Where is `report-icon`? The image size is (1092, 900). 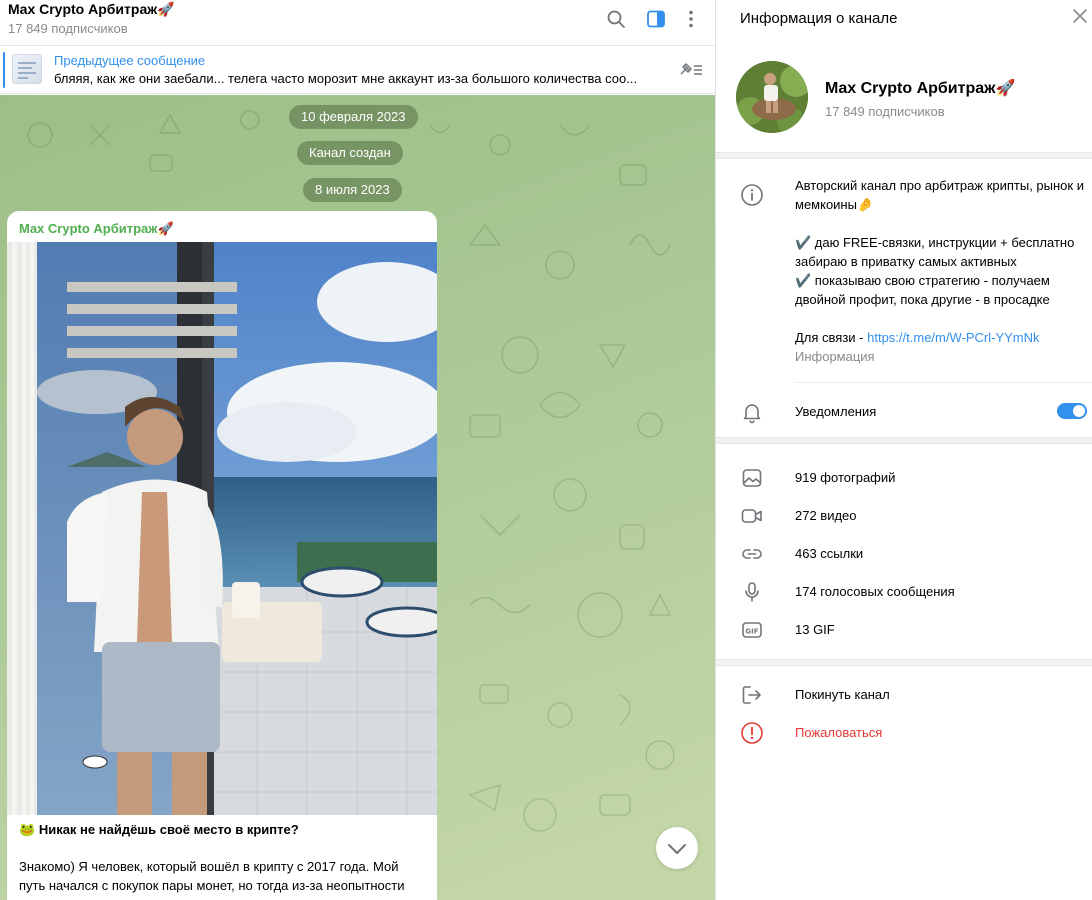 report-icon is located at coordinates (752, 733).